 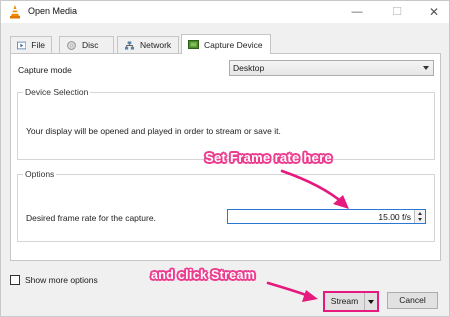 I want to click on minimize-icon: —, so click(x=357, y=12).